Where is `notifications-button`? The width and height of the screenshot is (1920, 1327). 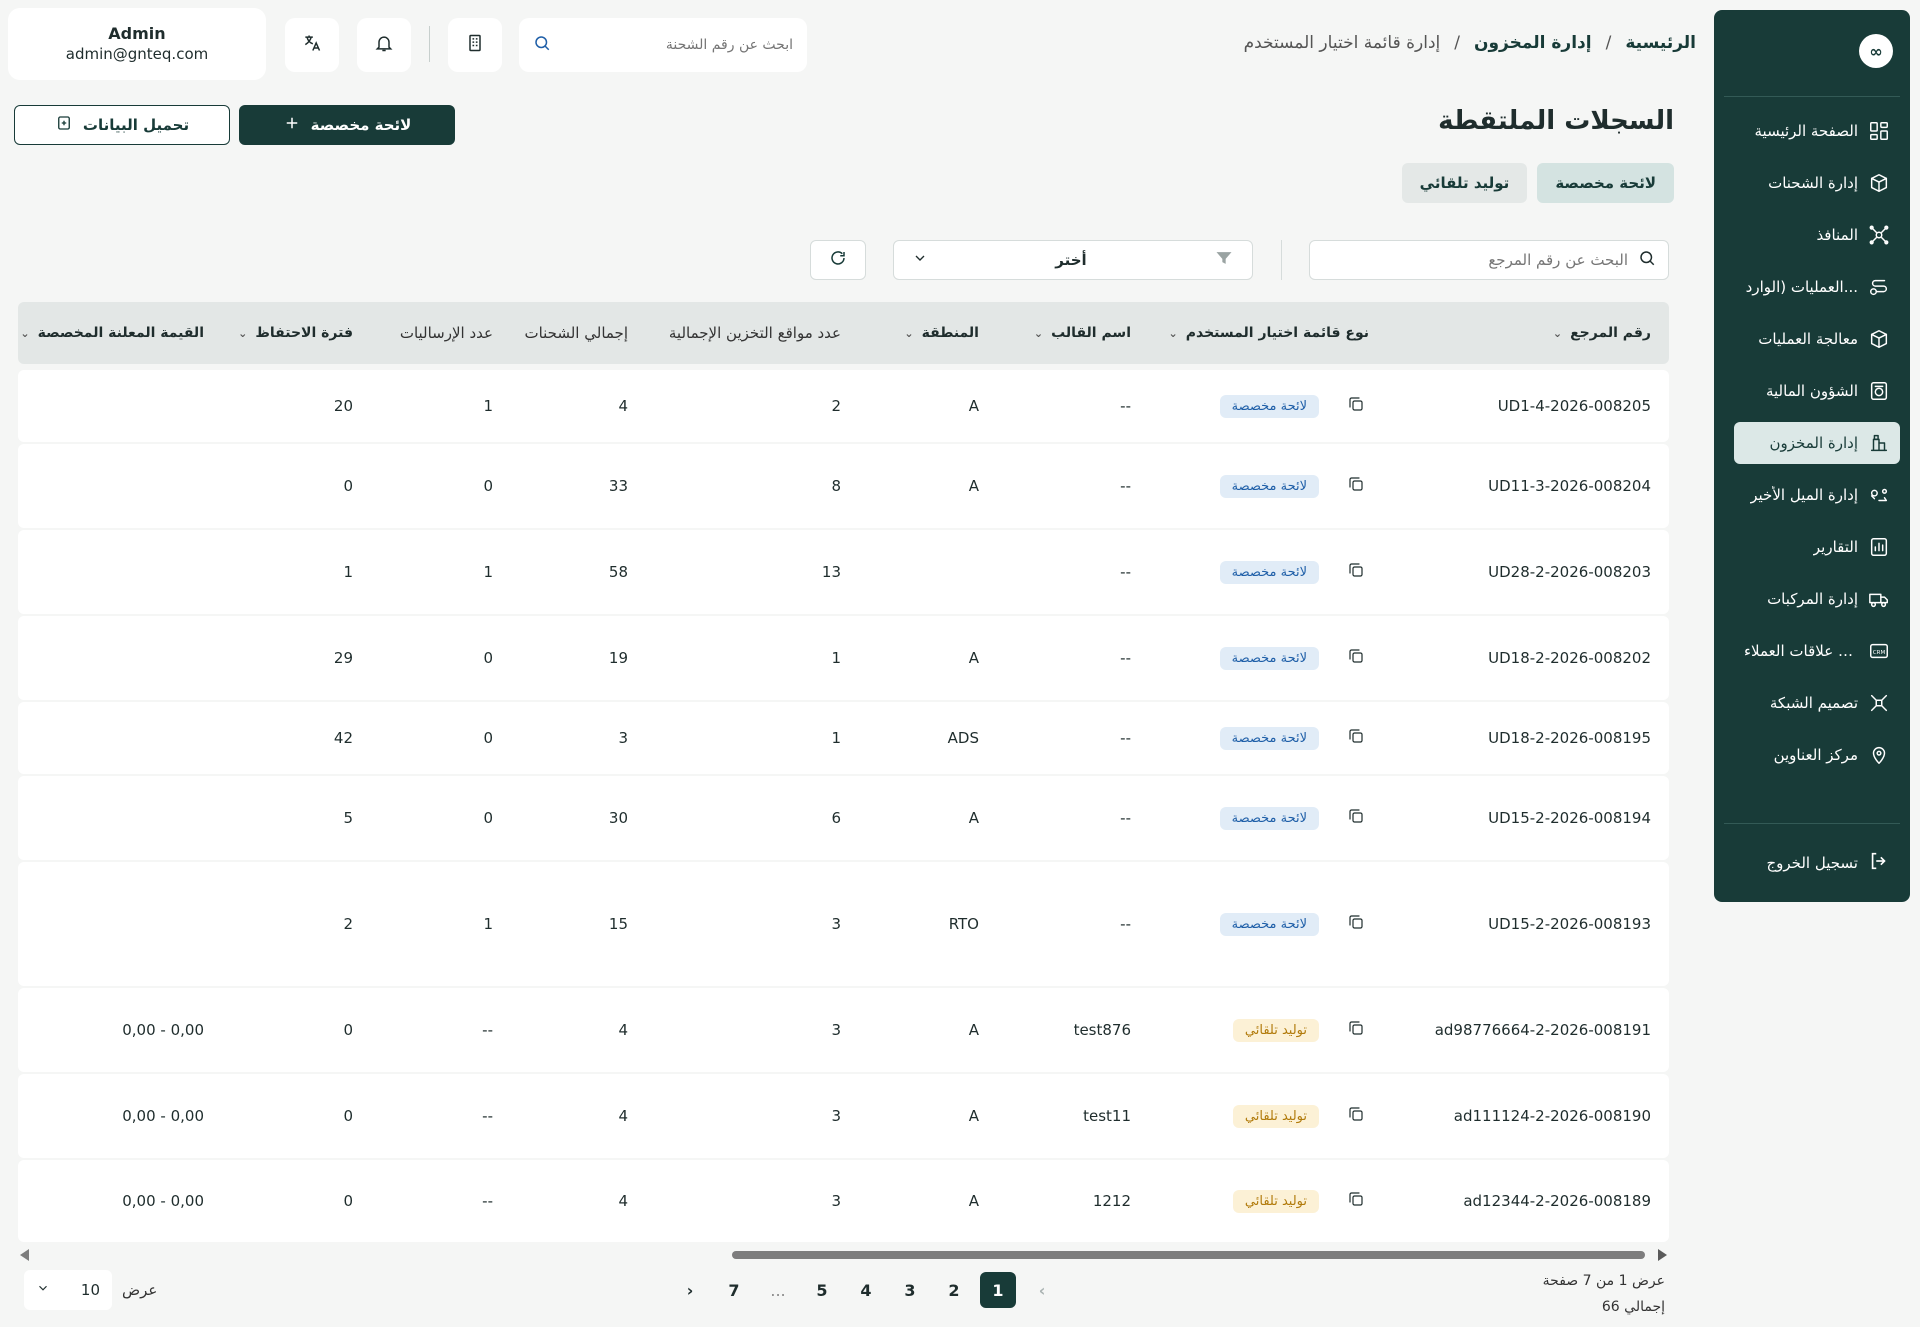
notifications-button is located at coordinates (384, 45).